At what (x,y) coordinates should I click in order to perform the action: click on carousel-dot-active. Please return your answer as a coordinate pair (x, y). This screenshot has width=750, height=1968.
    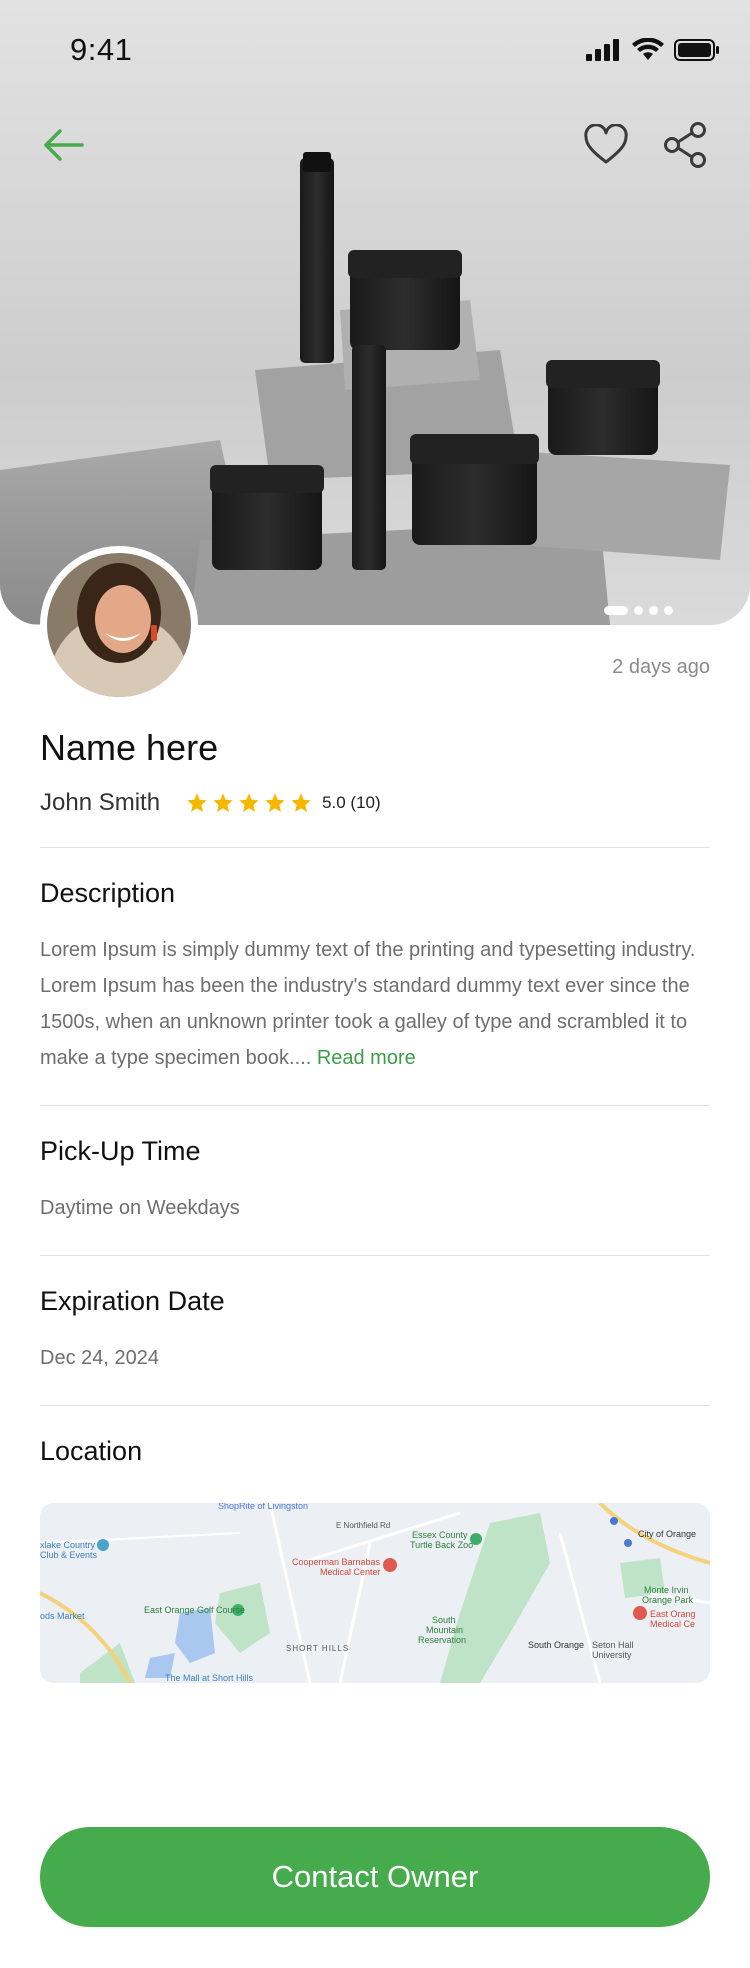
    Looking at the image, I should click on (616, 610).